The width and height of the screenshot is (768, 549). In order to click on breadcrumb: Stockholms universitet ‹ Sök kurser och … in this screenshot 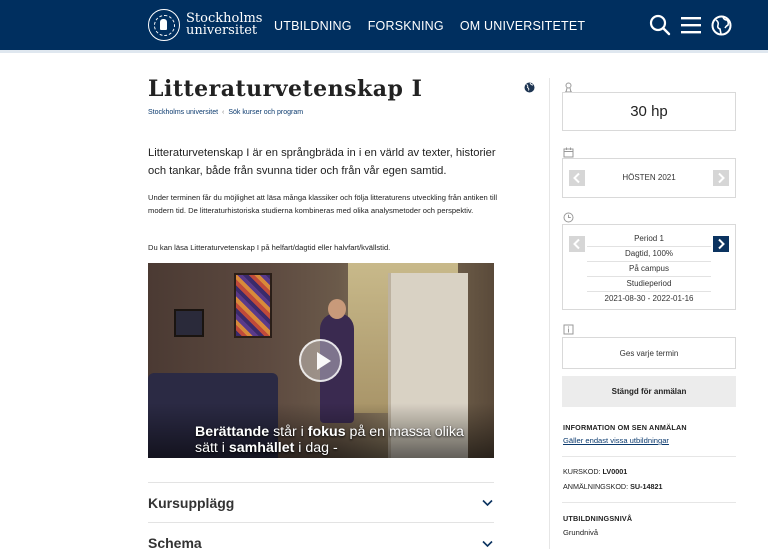, I will do `click(225, 112)`.